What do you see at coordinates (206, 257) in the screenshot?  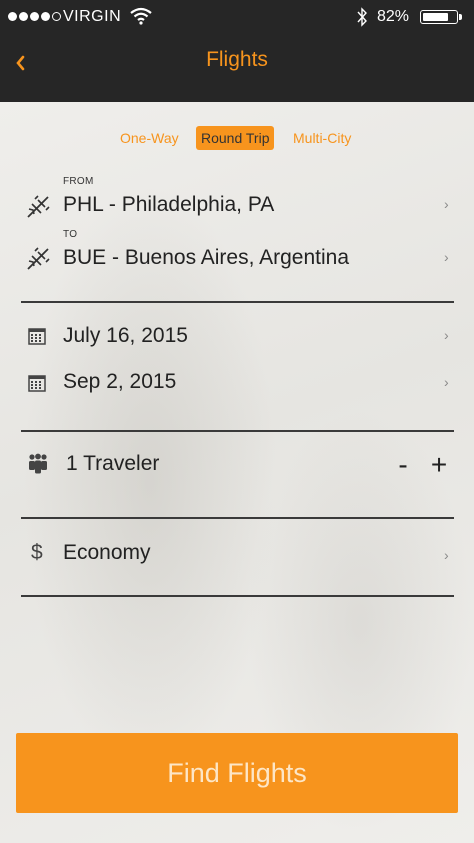 I see `to-airport: BUE - Buenos Aires, Argentina` at bounding box center [206, 257].